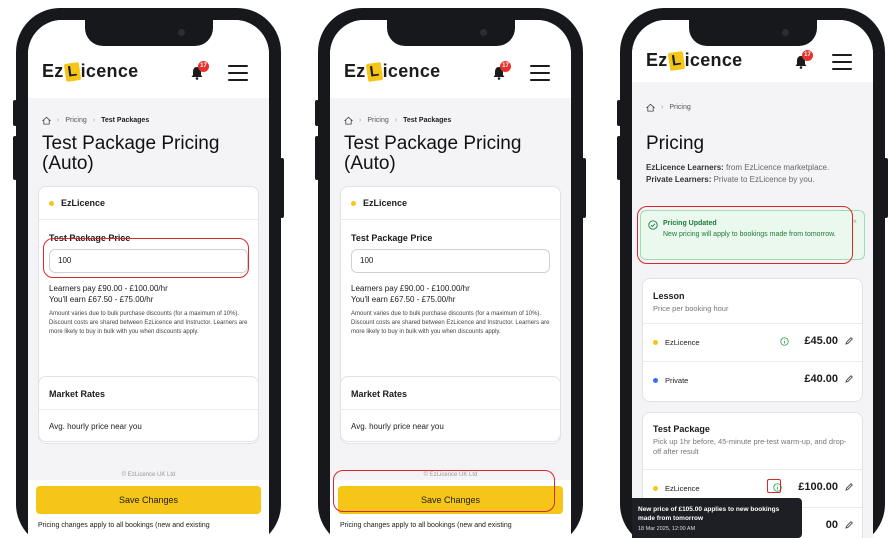 This screenshot has height=538, width=892. Describe the element at coordinates (763, 179) in the screenshot. I see `private-desc: Private to EzLicence by you.` at that location.